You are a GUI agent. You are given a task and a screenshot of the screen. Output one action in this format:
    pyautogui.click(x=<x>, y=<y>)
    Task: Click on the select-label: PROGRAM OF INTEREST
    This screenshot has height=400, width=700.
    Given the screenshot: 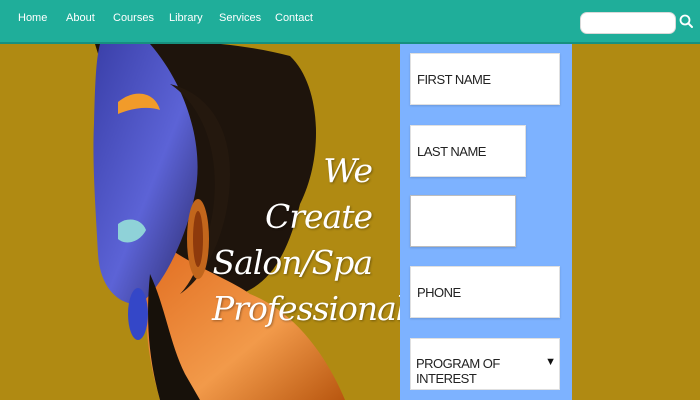 What is the action you would take?
    pyautogui.click(x=458, y=371)
    